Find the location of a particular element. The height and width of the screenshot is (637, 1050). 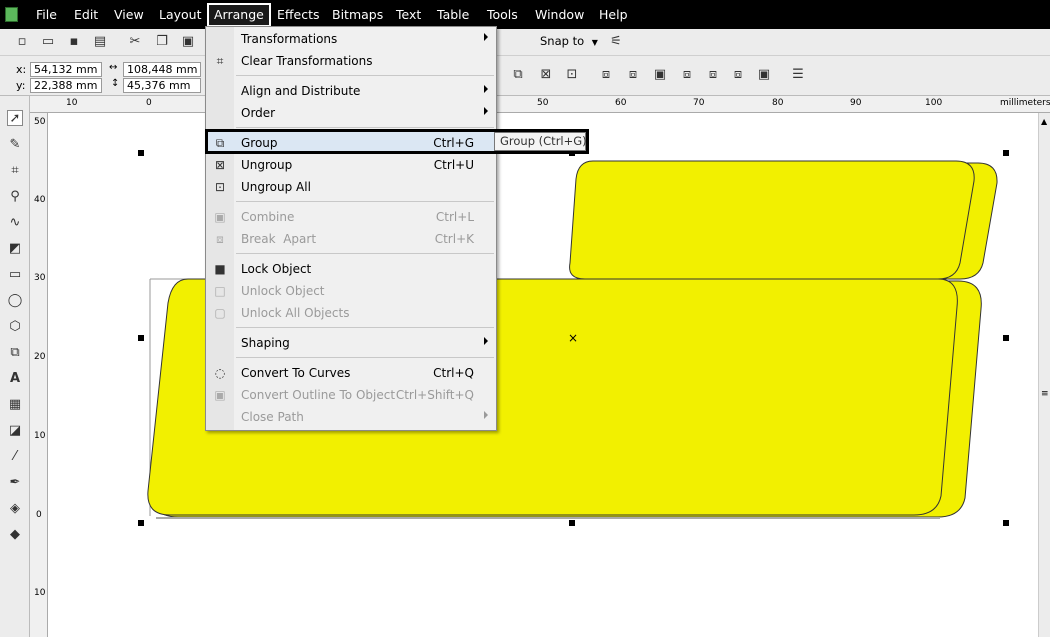

menu-item-unlock-all-objects: ▢ Unlock All Objects is located at coordinates (351, 313).